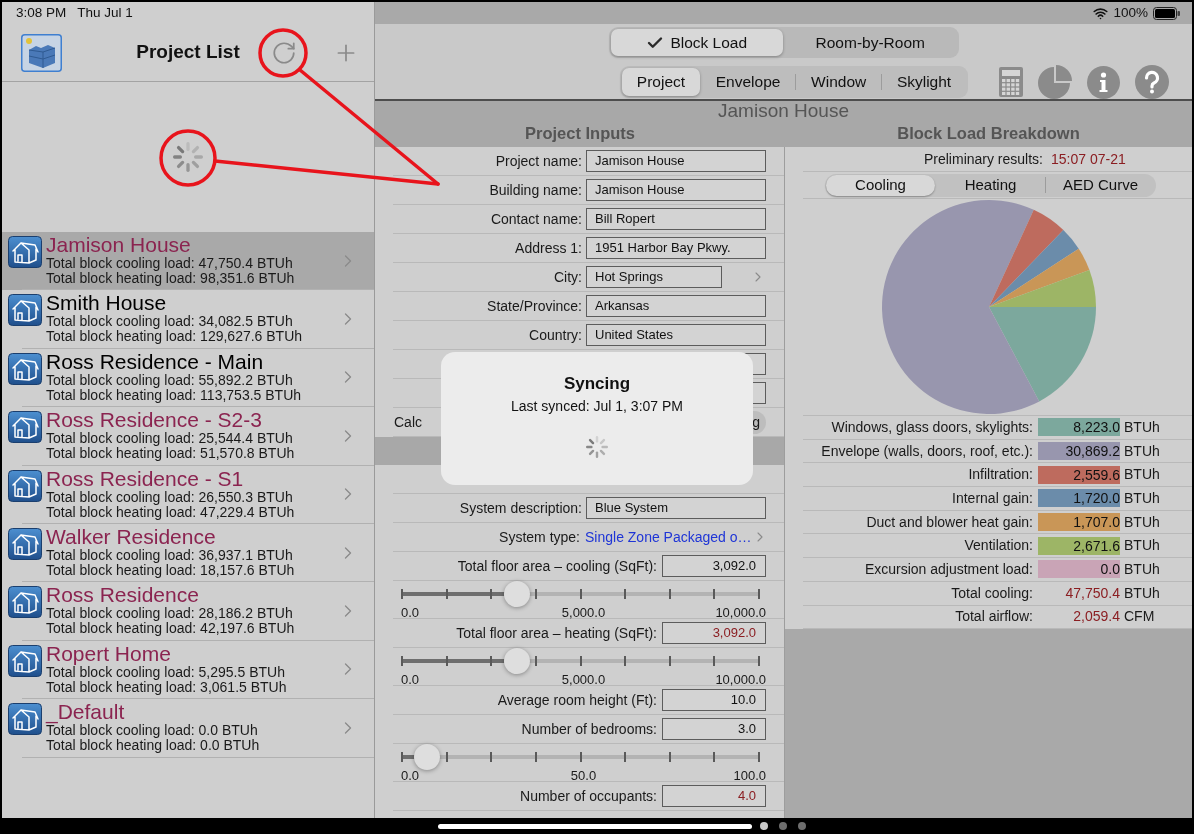 This screenshot has width=1194, height=834. Describe the element at coordinates (696, 42) in the screenshot. I see `tab: Block Load` at that location.